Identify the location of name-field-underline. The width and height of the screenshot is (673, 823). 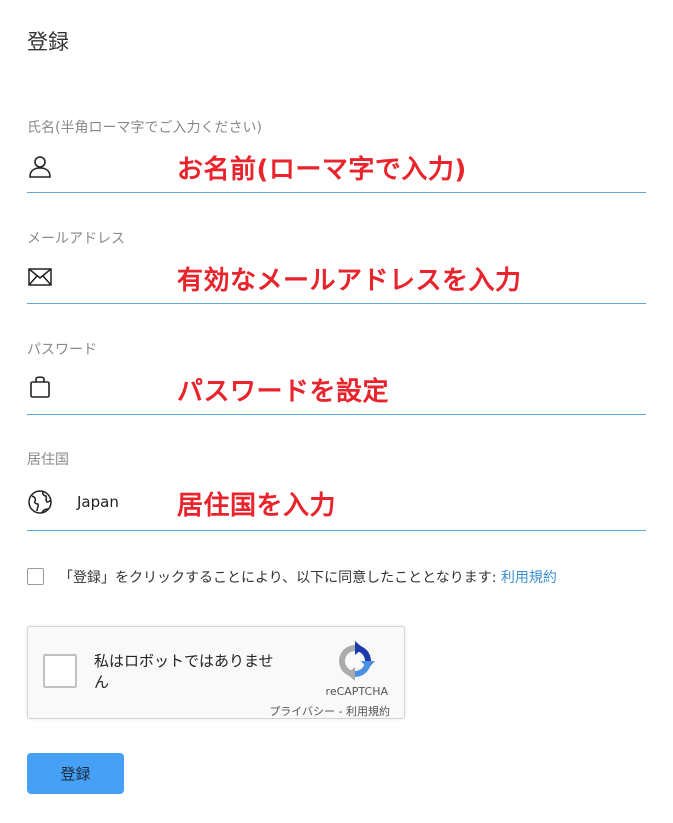
(336, 192).